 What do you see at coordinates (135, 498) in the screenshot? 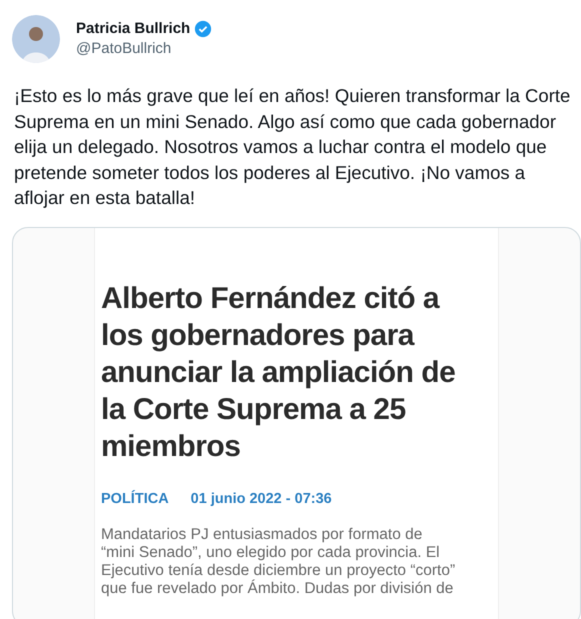
I see `section-label: POLÍTICA` at bounding box center [135, 498].